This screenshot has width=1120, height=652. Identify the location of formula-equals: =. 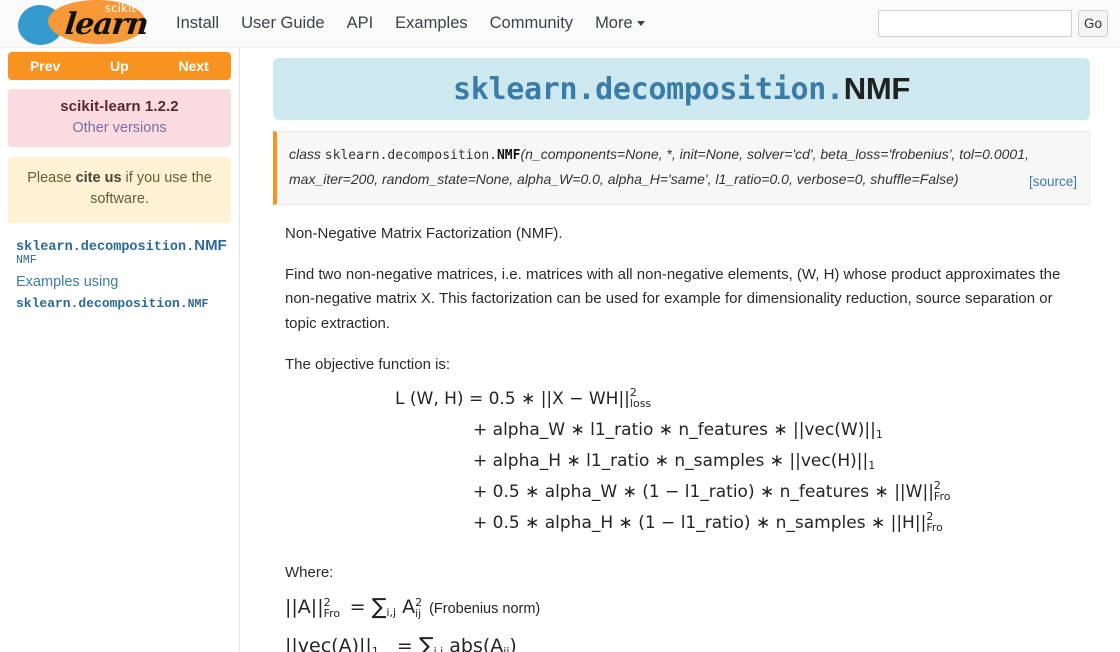
(476, 399).